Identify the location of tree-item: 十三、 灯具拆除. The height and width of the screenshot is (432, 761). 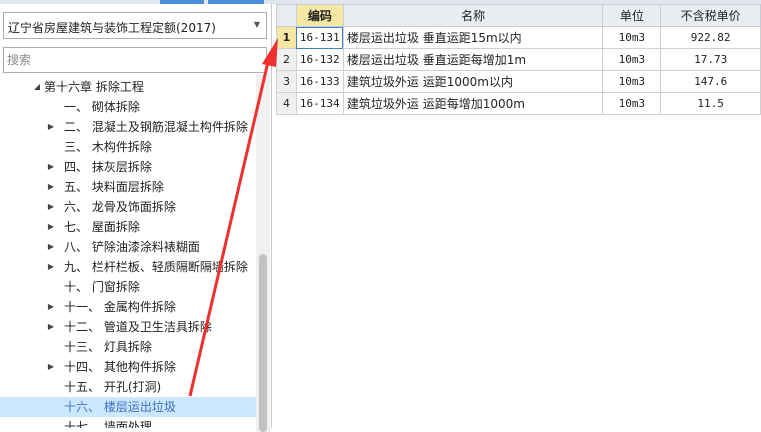
(128, 347).